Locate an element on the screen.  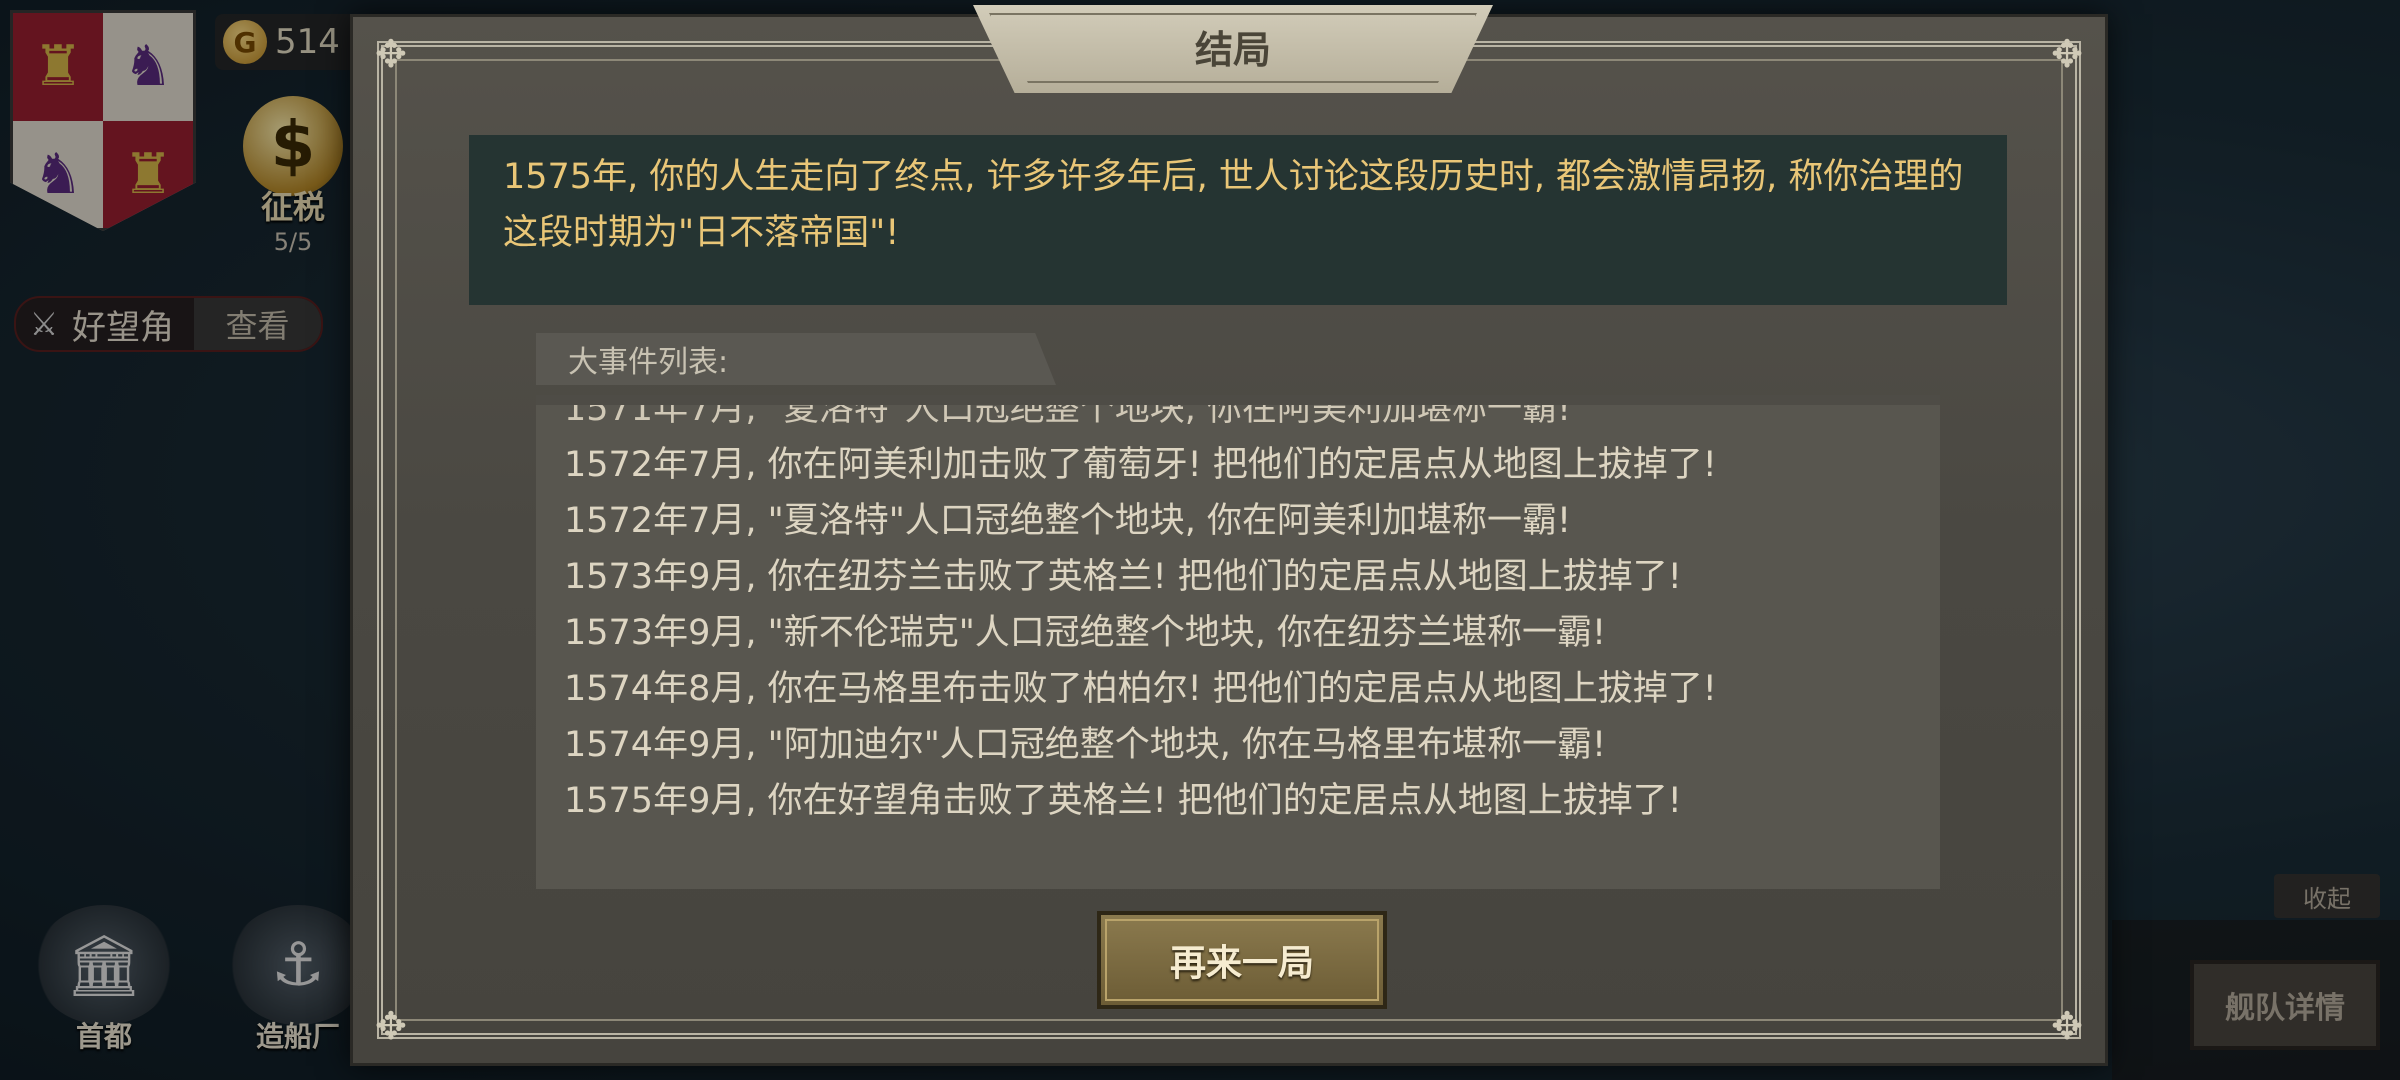
tax-label: 征税 is located at coordinates (292, 207).